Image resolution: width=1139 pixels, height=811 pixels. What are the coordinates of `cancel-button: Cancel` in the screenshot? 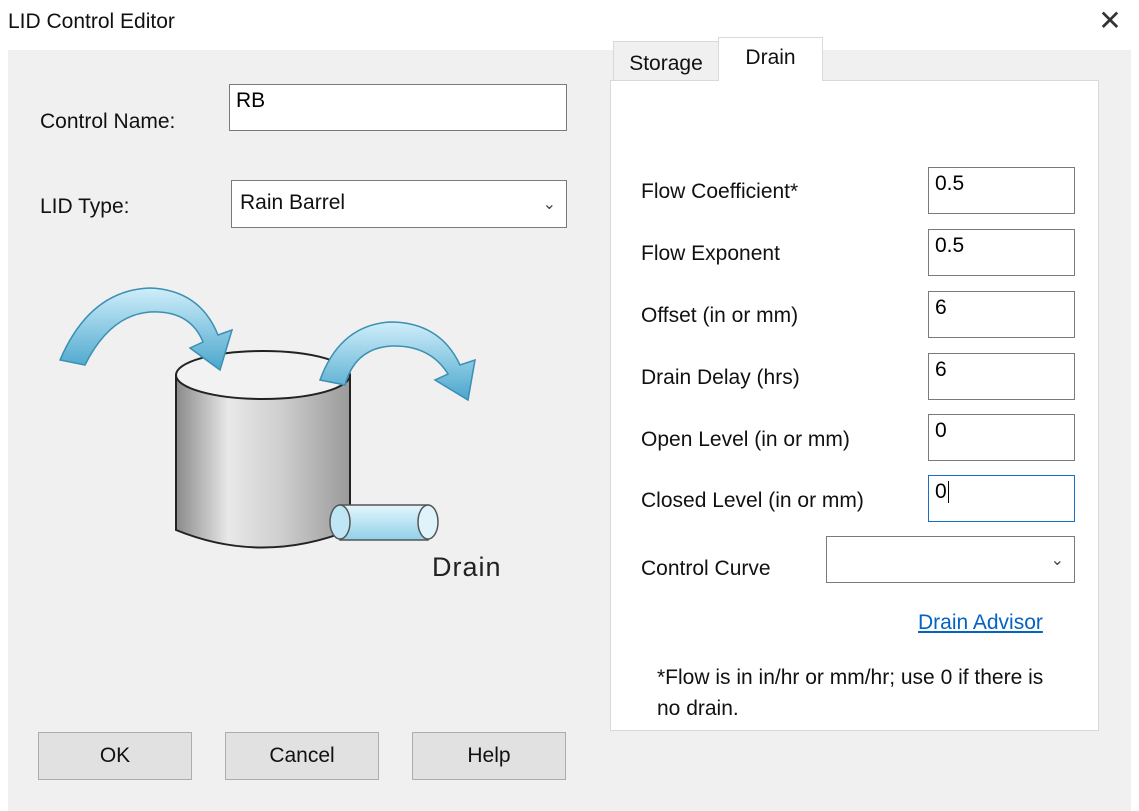 It's located at (302, 756).